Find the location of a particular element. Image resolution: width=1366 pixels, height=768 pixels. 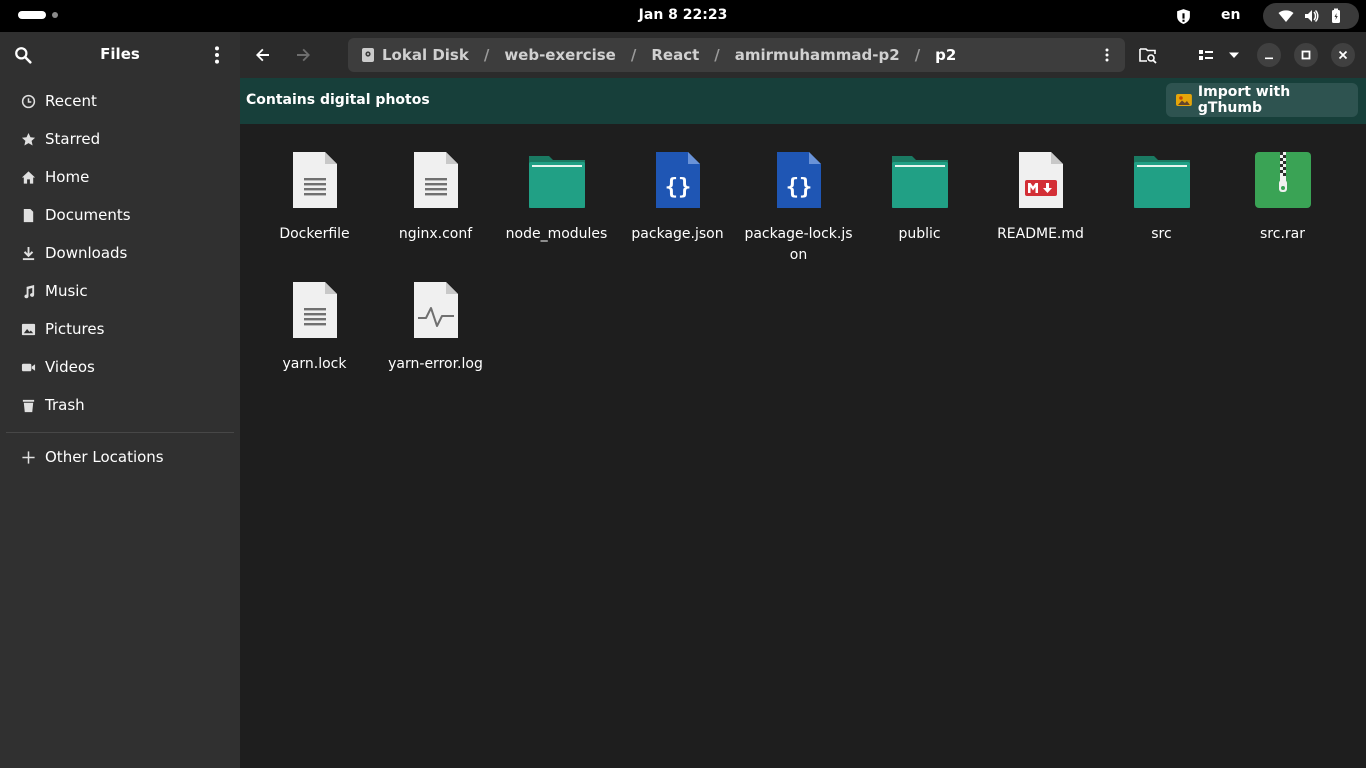

breadcrumb-web-exercise: web-exercise is located at coordinates (560, 55).